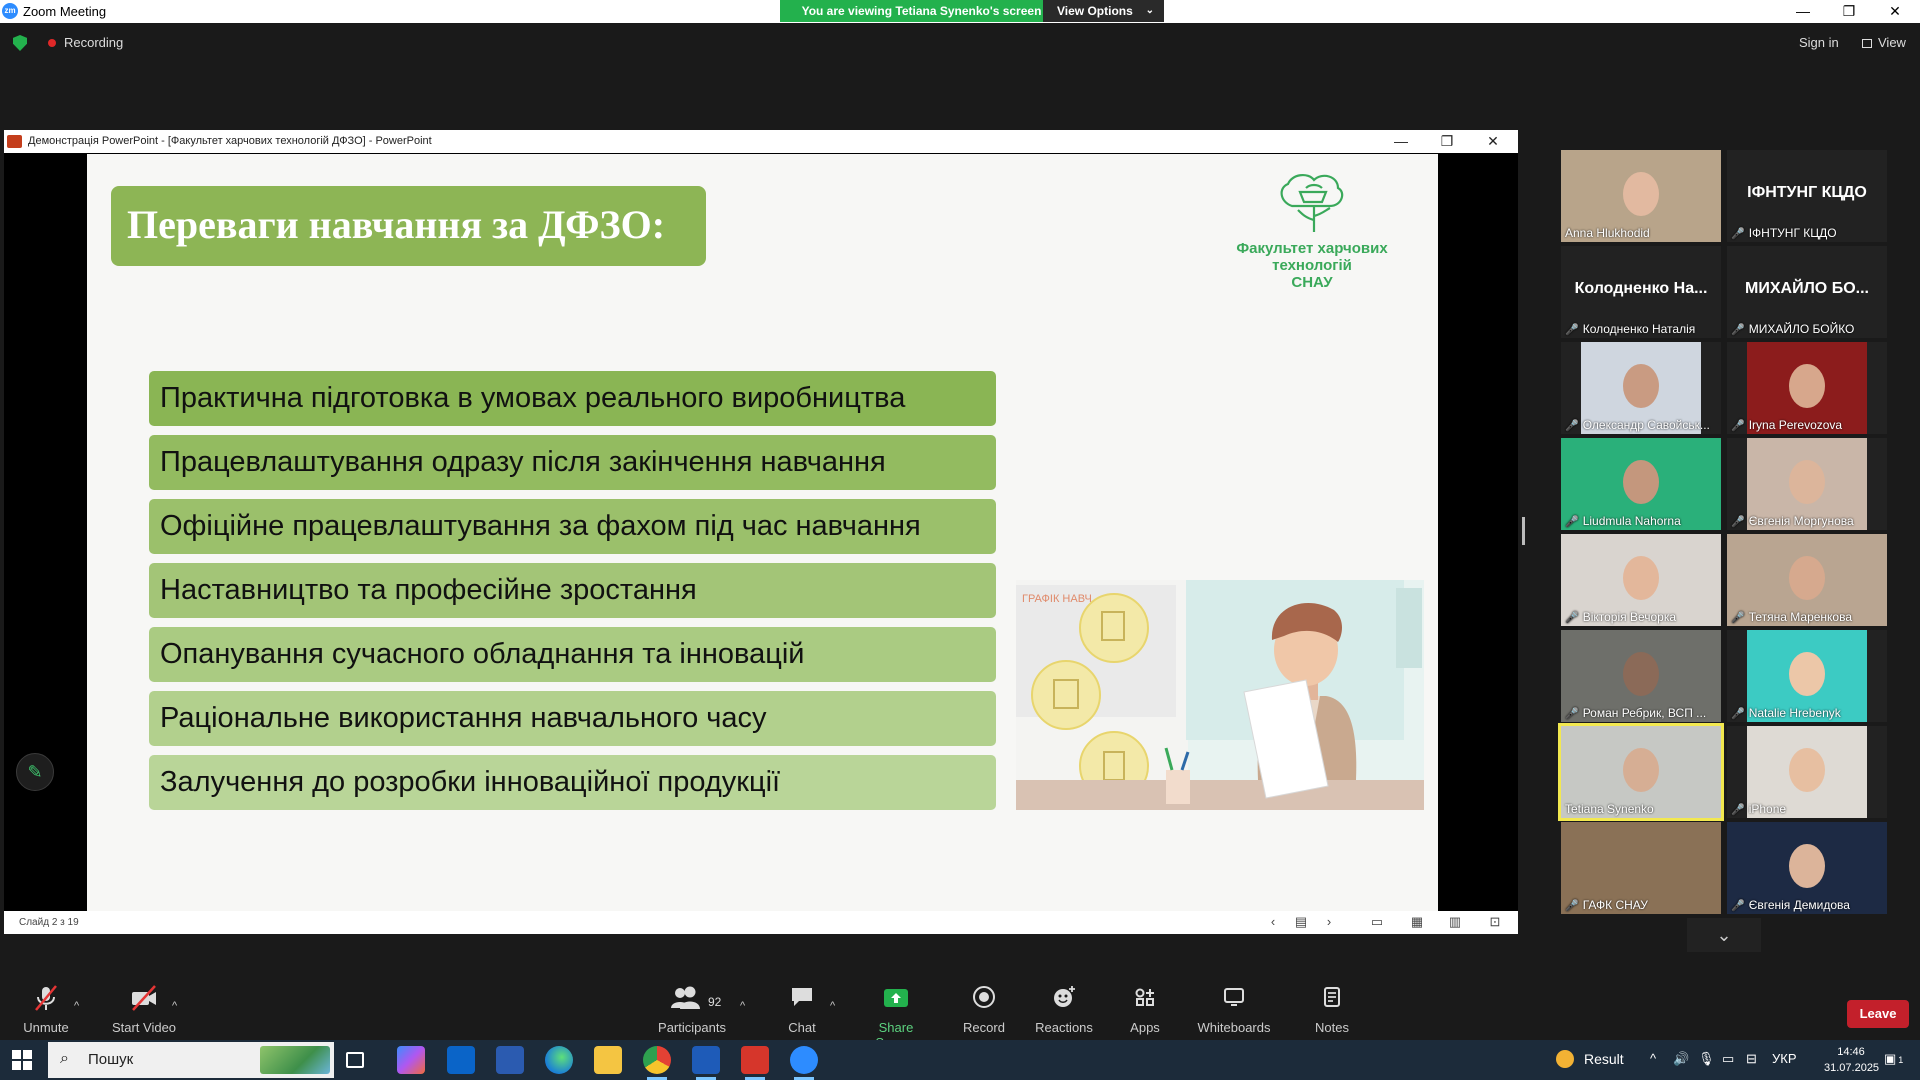 The width and height of the screenshot is (1920, 1080). I want to click on wps-icon, so click(755, 1063).